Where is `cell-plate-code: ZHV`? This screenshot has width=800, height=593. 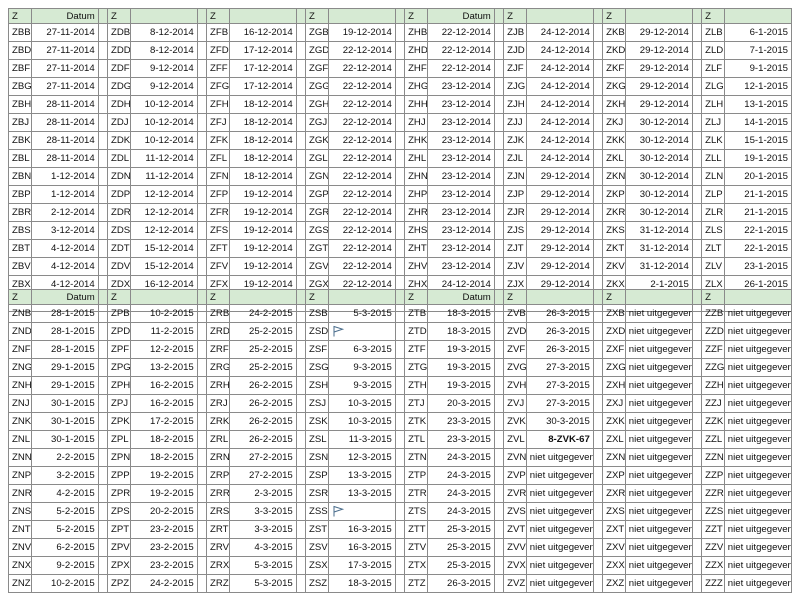
cell-plate-code: ZHV is located at coordinates (416, 266).